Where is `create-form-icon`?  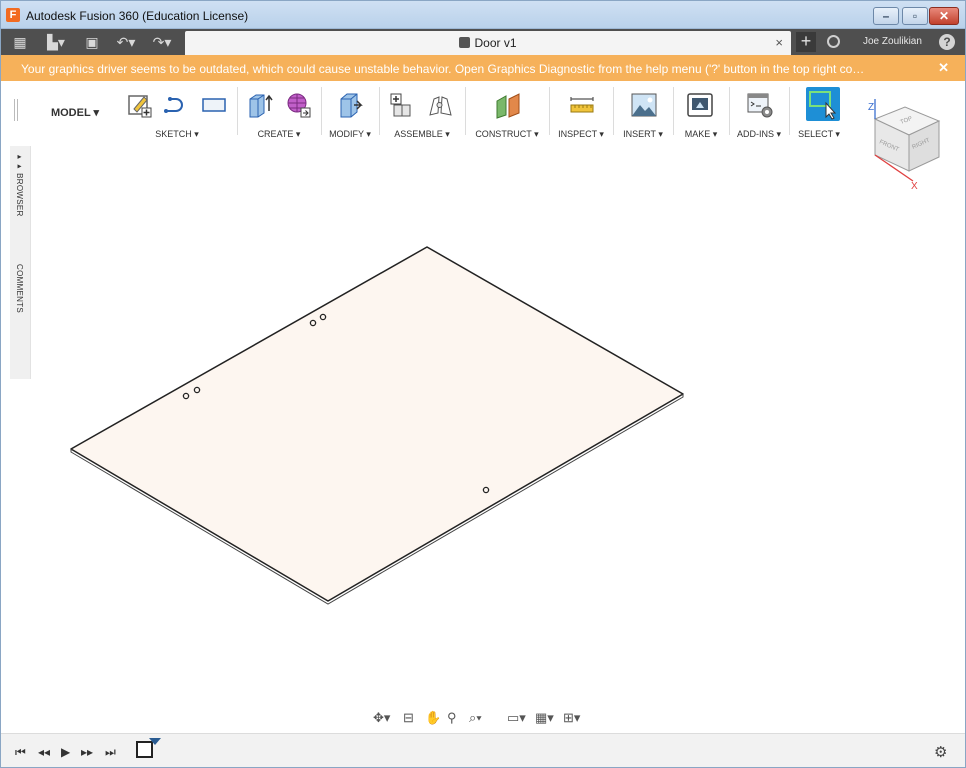 create-form-icon is located at coordinates (298, 105).